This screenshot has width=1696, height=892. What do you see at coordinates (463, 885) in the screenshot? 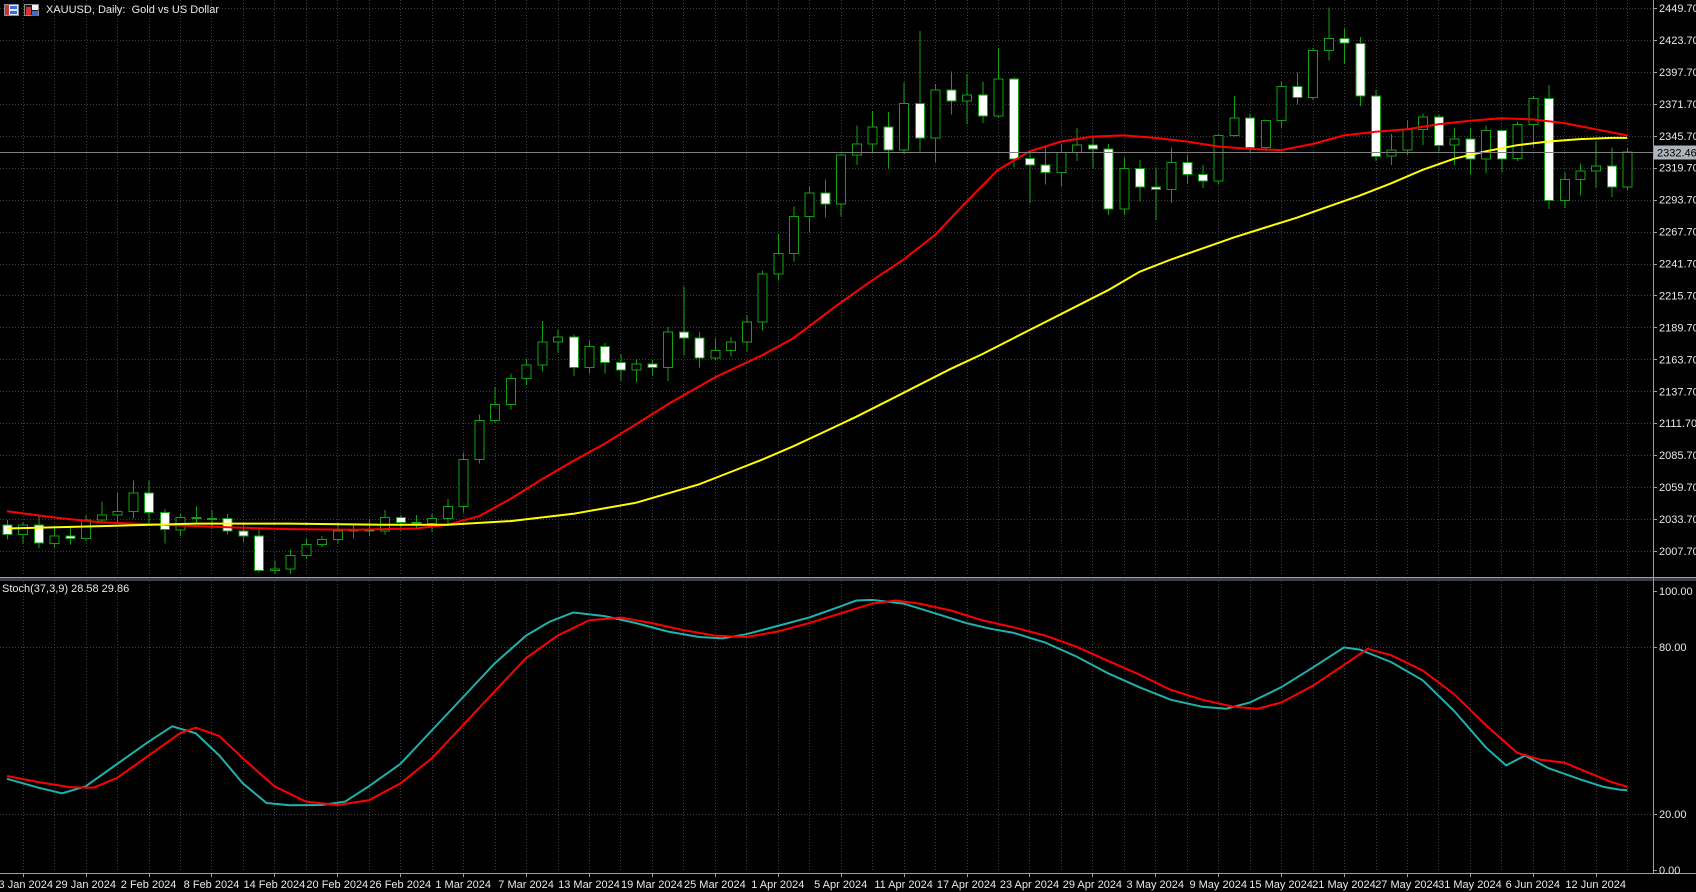
I see `date-tick-label: 1 Mar 2024` at bounding box center [463, 885].